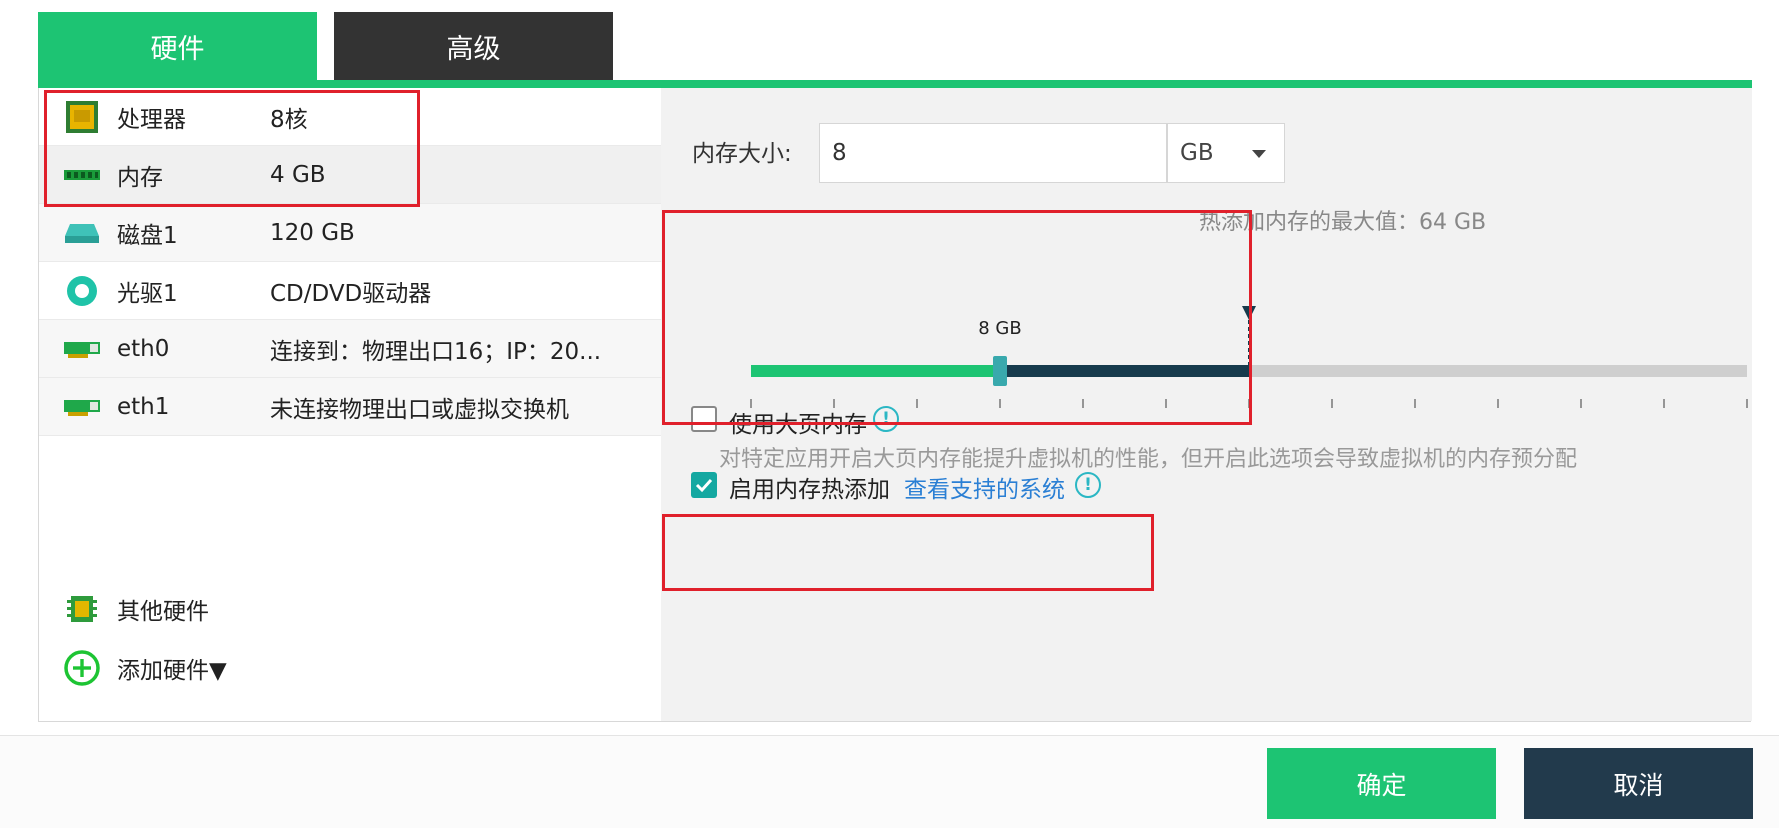 This screenshot has width=1779, height=828. I want to click on hardware-item-name: 光驱1, so click(147, 293).